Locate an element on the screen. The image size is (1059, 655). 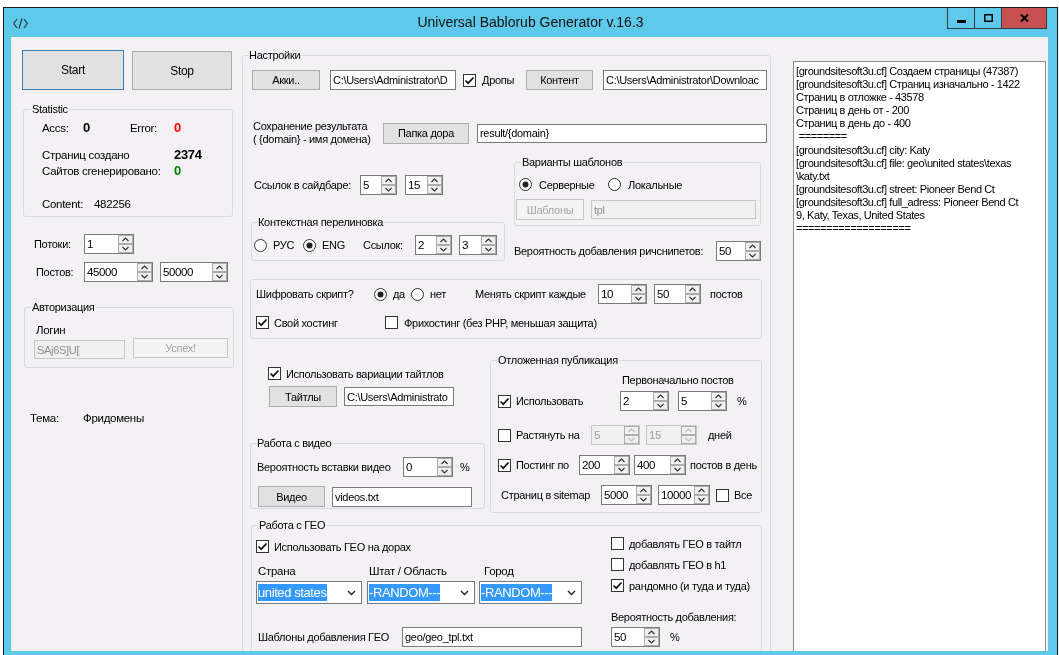
group-title: Настройки is located at coordinates (275, 55).